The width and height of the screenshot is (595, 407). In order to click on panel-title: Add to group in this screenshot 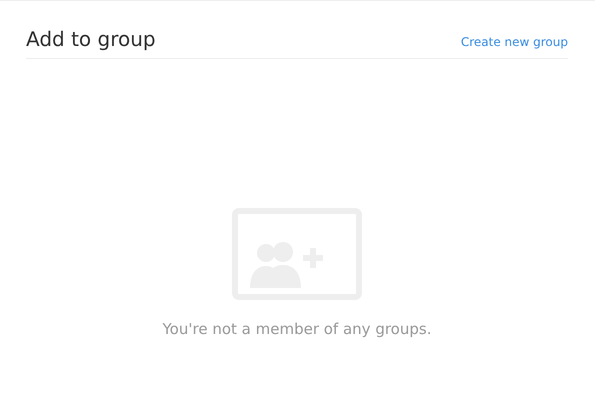, I will do `click(91, 39)`.